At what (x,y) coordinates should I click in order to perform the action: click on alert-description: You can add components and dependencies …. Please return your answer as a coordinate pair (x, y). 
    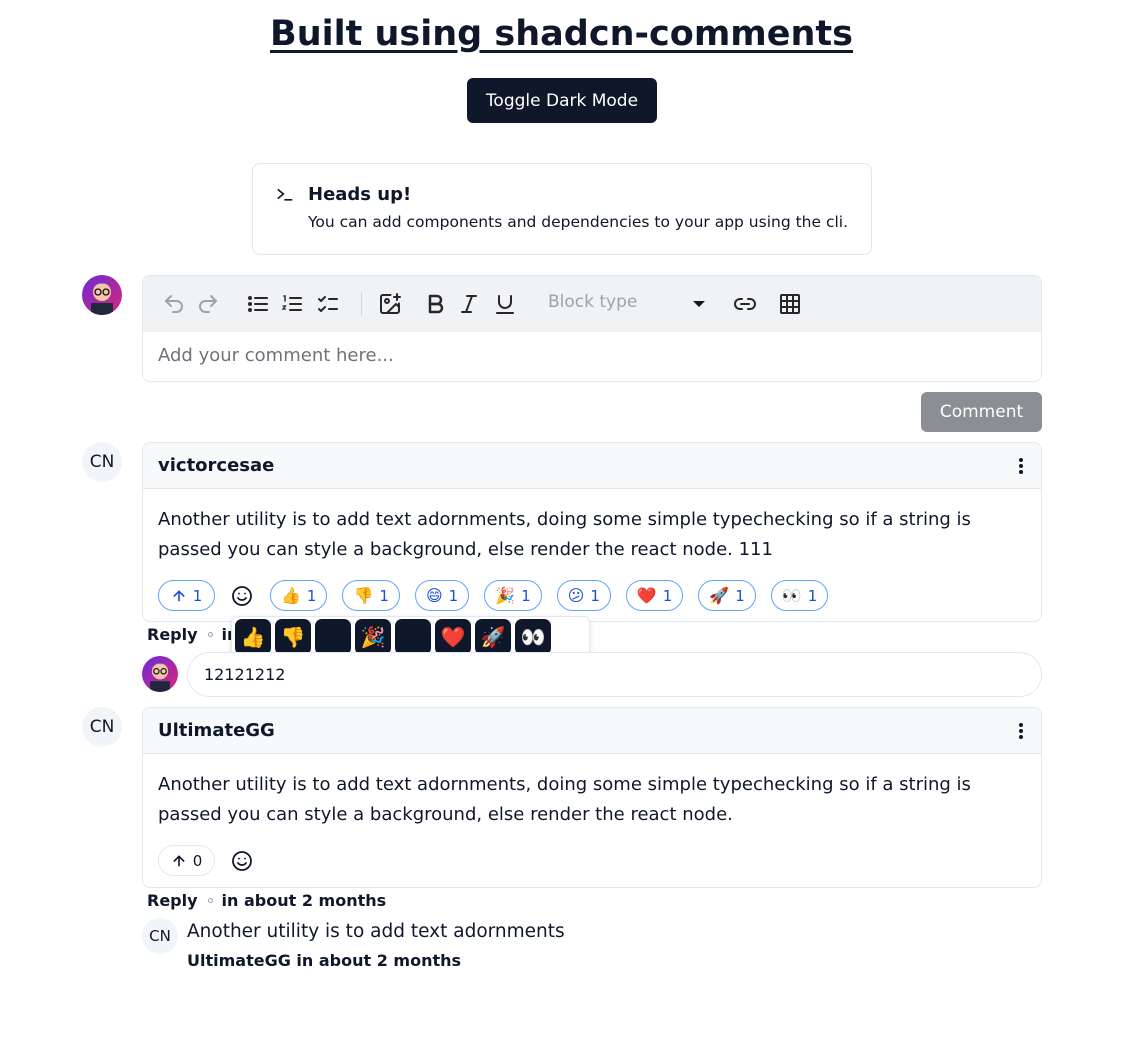
    Looking at the image, I should click on (578, 222).